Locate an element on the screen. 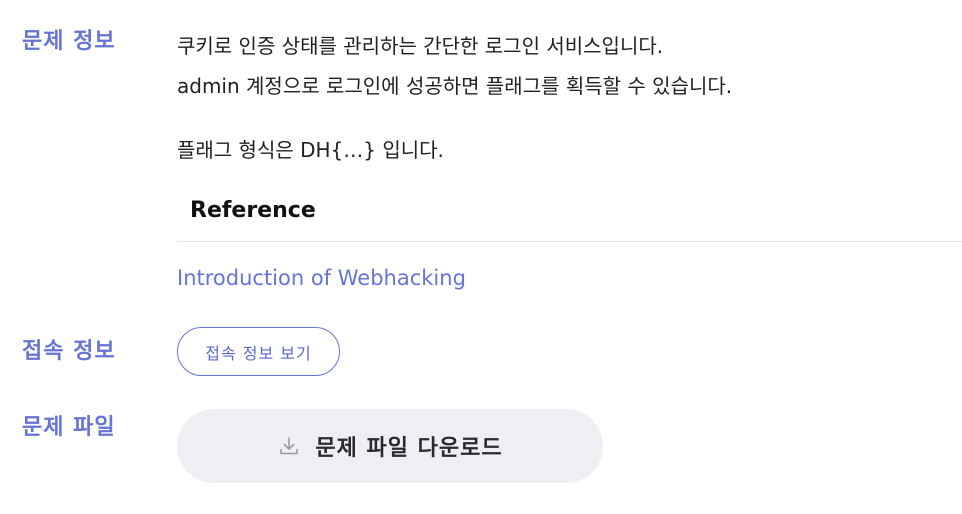 This screenshot has height=514, width=962. view-connection-info-button: 접속 정보 보기 is located at coordinates (258, 351).